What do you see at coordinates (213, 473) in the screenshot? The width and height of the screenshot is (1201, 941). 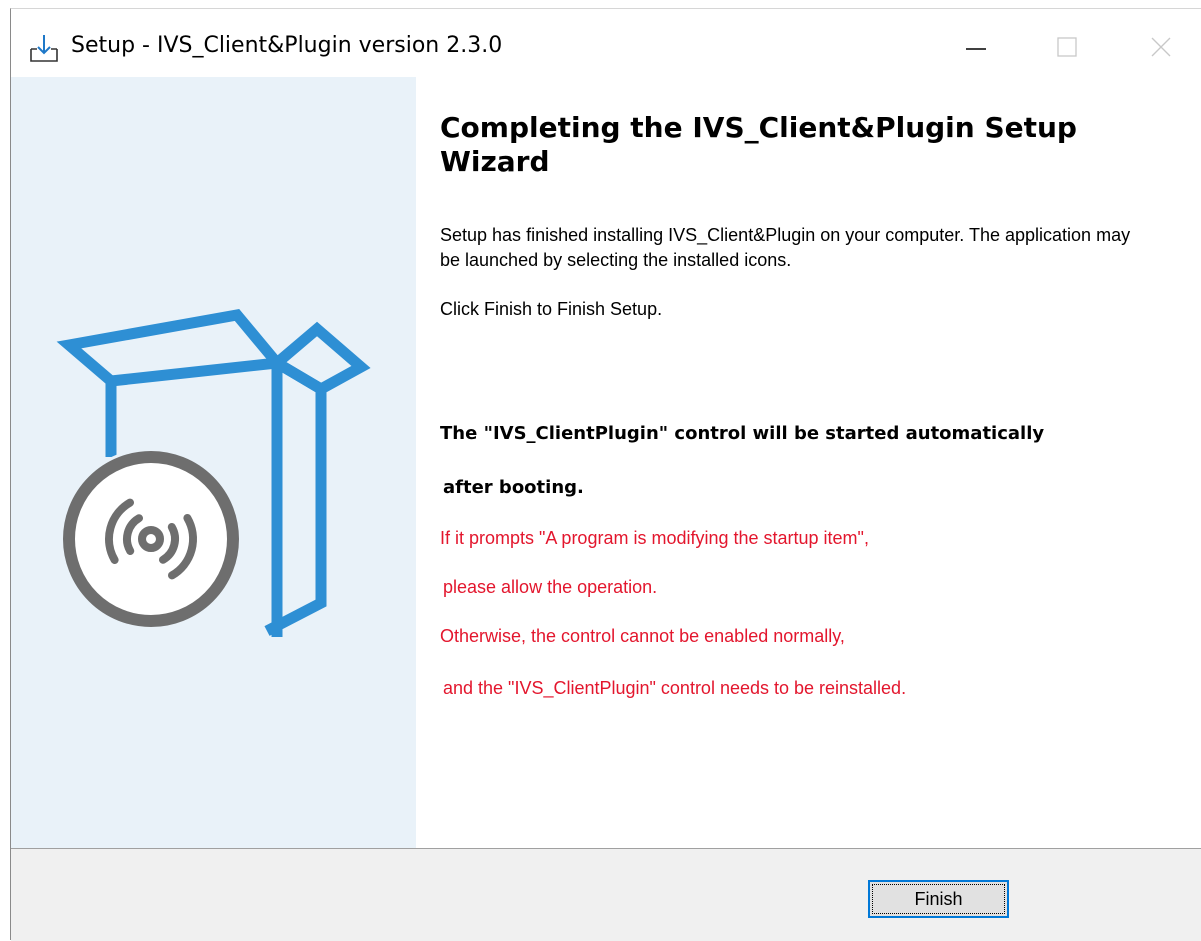 I see `box-disc-graphic` at bounding box center [213, 473].